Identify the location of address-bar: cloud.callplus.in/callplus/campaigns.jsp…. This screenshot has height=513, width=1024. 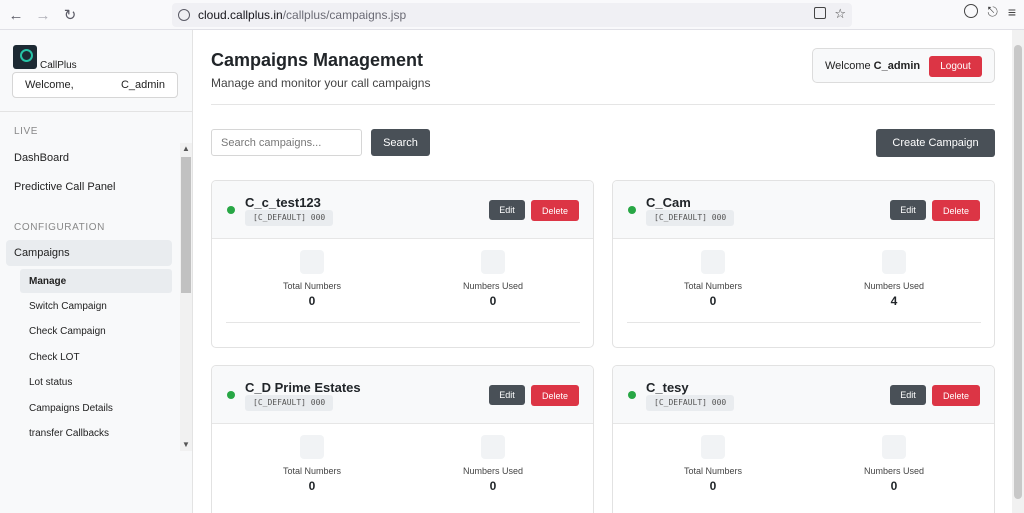
(512, 15).